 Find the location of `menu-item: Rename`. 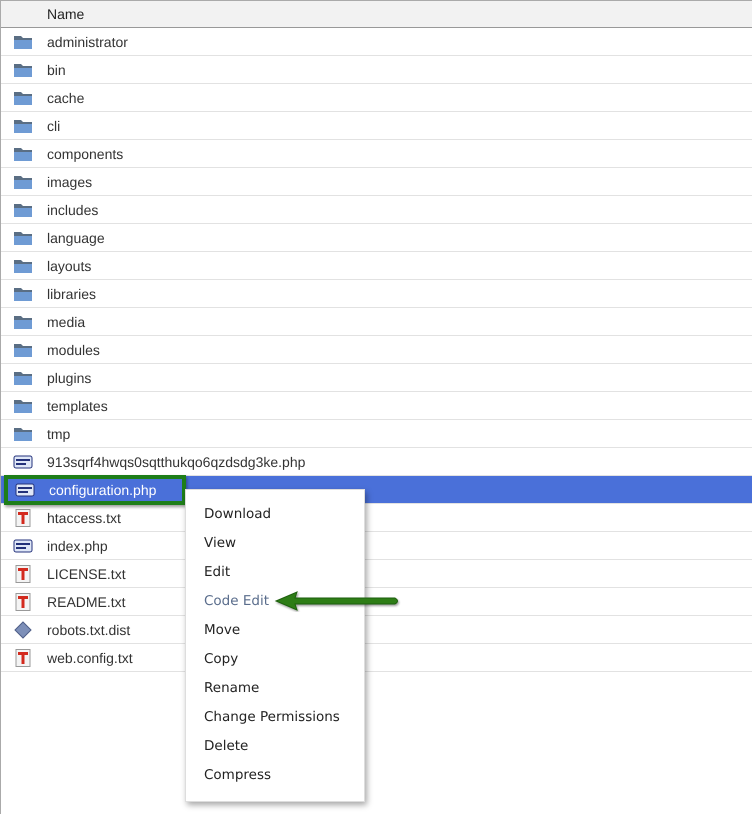

menu-item: Rename is located at coordinates (234, 688).